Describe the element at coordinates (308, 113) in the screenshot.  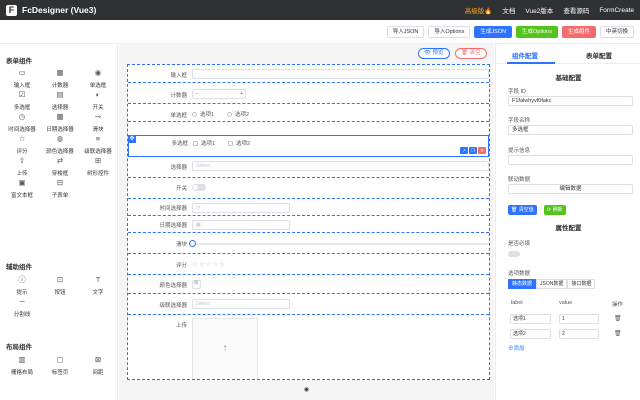
I see `row-radio: 单选框 选项1 选项2` at that location.